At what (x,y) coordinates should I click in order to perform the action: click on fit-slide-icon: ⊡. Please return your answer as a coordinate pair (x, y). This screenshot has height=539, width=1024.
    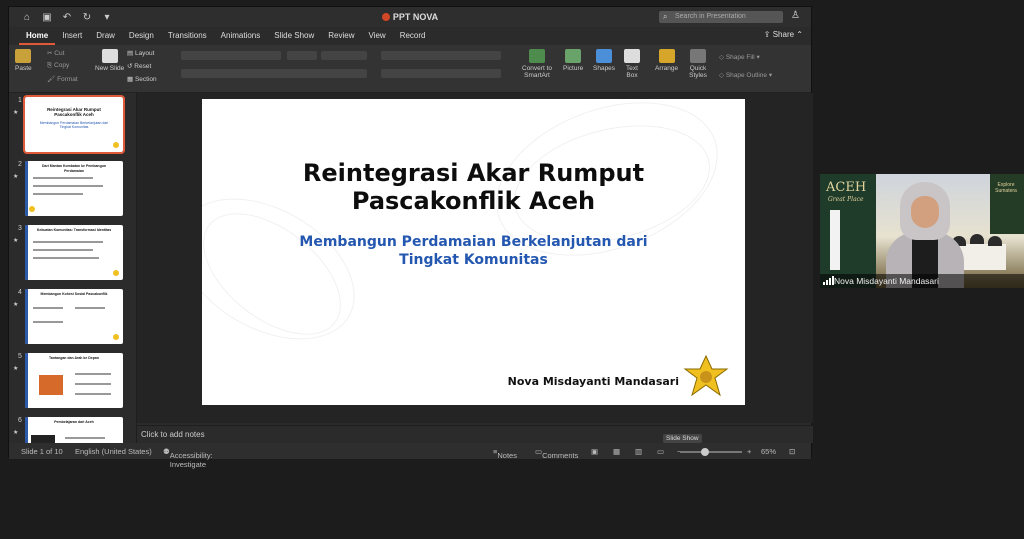
    Looking at the image, I should click on (792, 451).